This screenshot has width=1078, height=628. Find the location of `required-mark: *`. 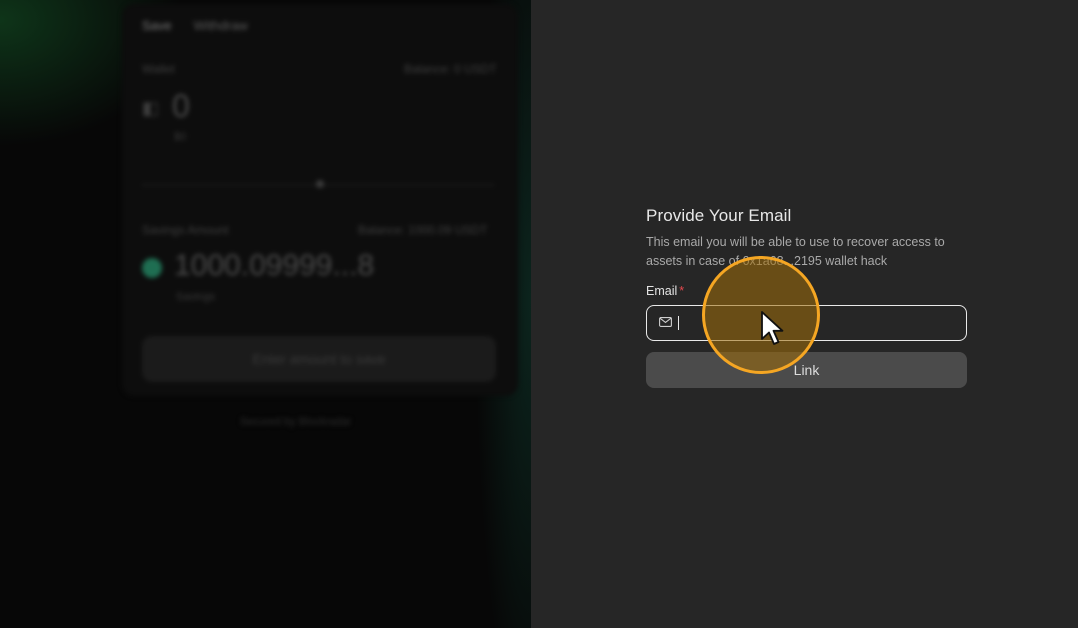

required-mark: * is located at coordinates (682, 291).